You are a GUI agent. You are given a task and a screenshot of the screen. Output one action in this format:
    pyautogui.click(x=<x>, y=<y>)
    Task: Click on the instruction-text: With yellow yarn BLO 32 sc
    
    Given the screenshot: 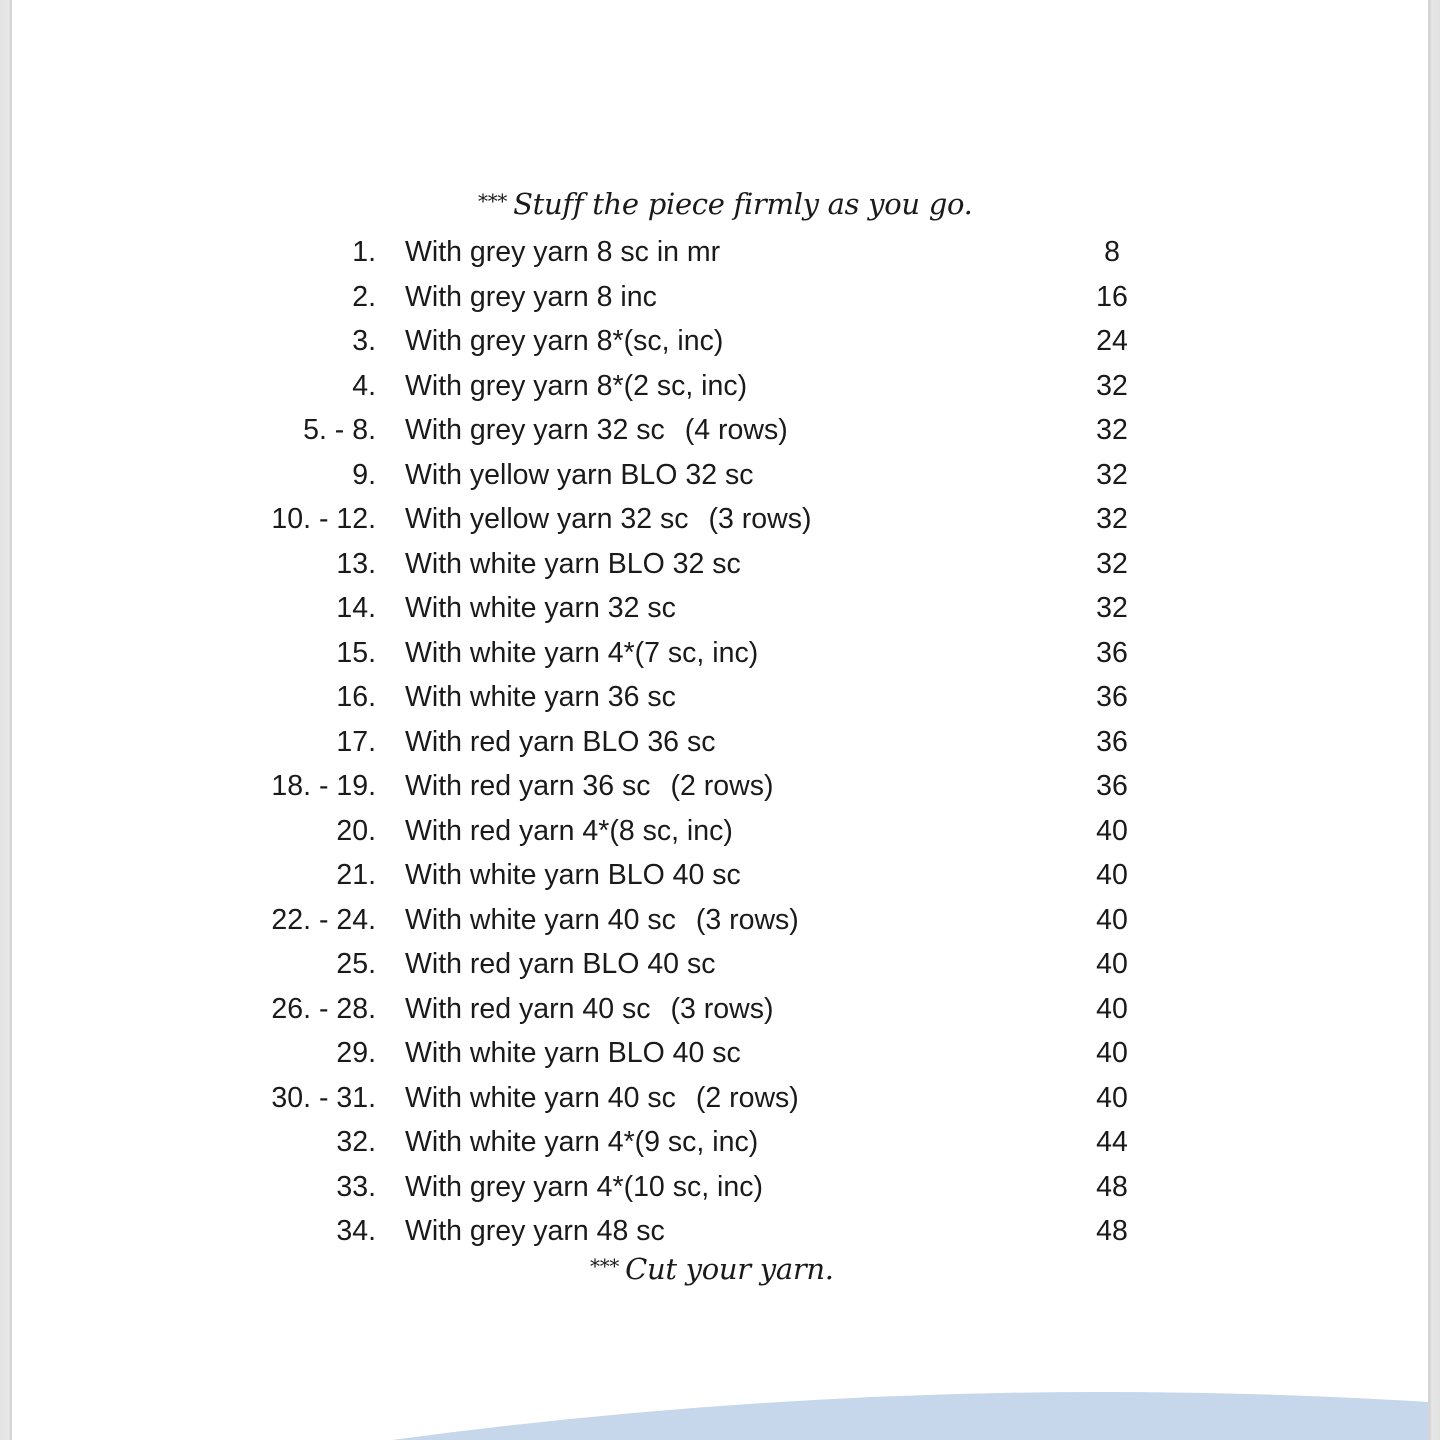 What is the action you would take?
    pyautogui.click(x=579, y=474)
    